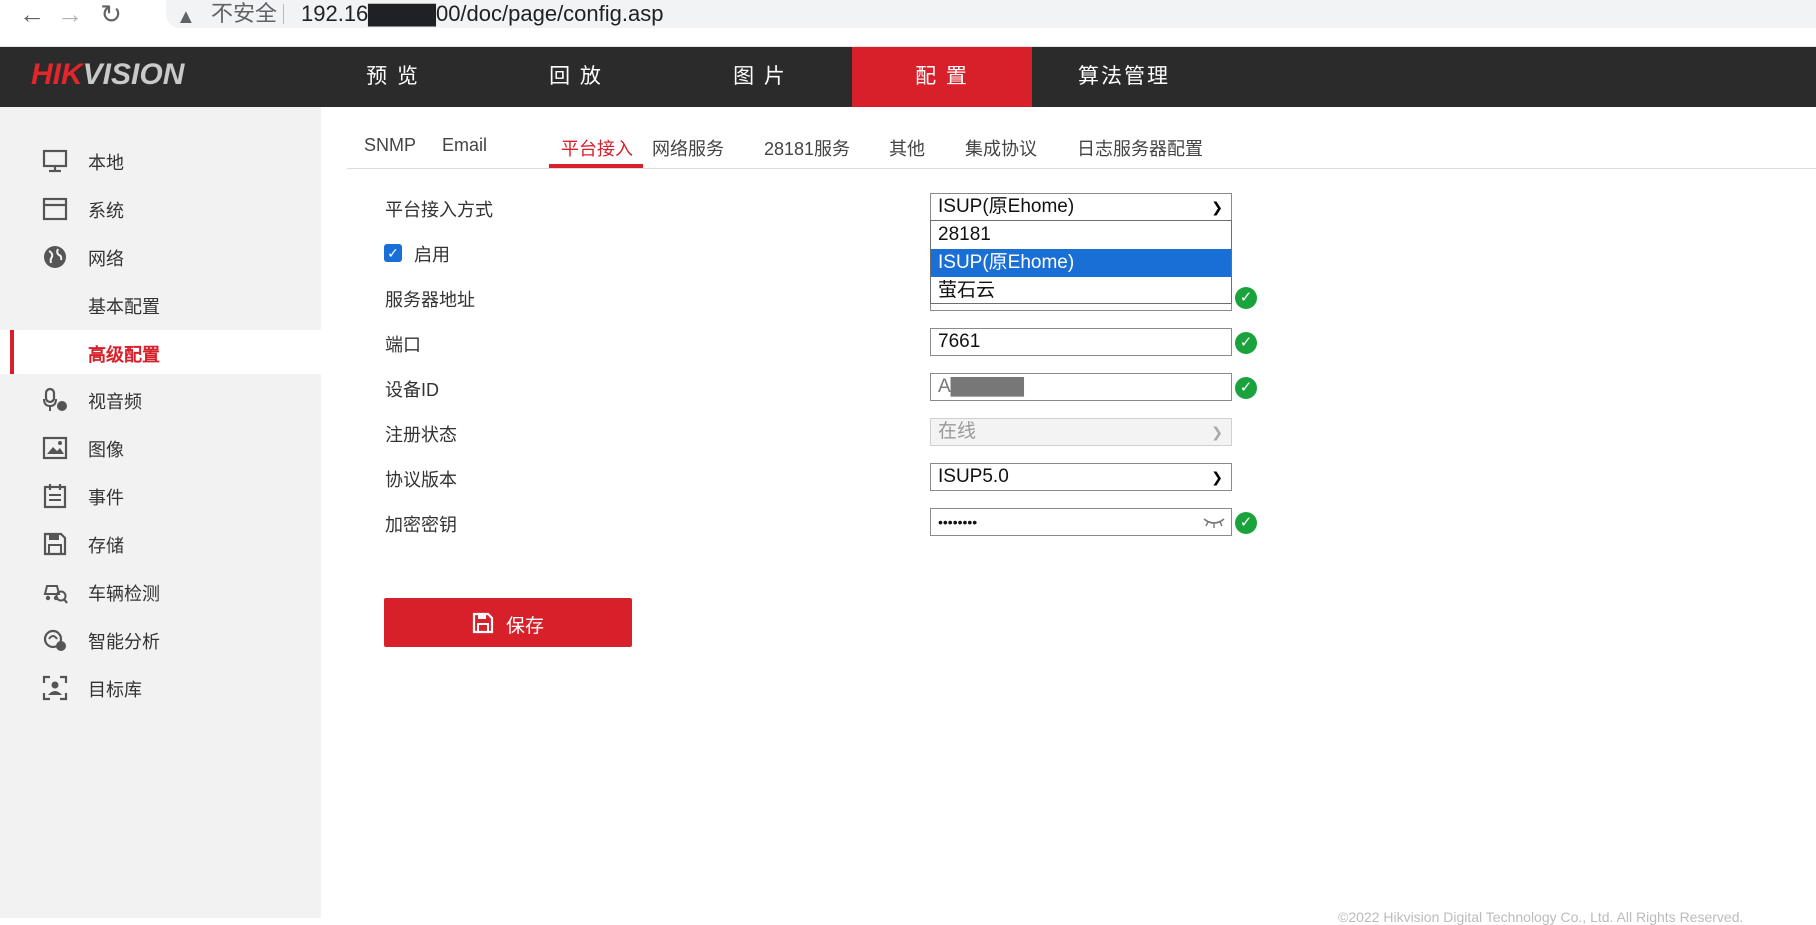 This screenshot has height=925, width=1816. What do you see at coordinates (160, 447) in the screenshot?
I see `sidebar-item-image: 图像` at bounding box center [160, 447].